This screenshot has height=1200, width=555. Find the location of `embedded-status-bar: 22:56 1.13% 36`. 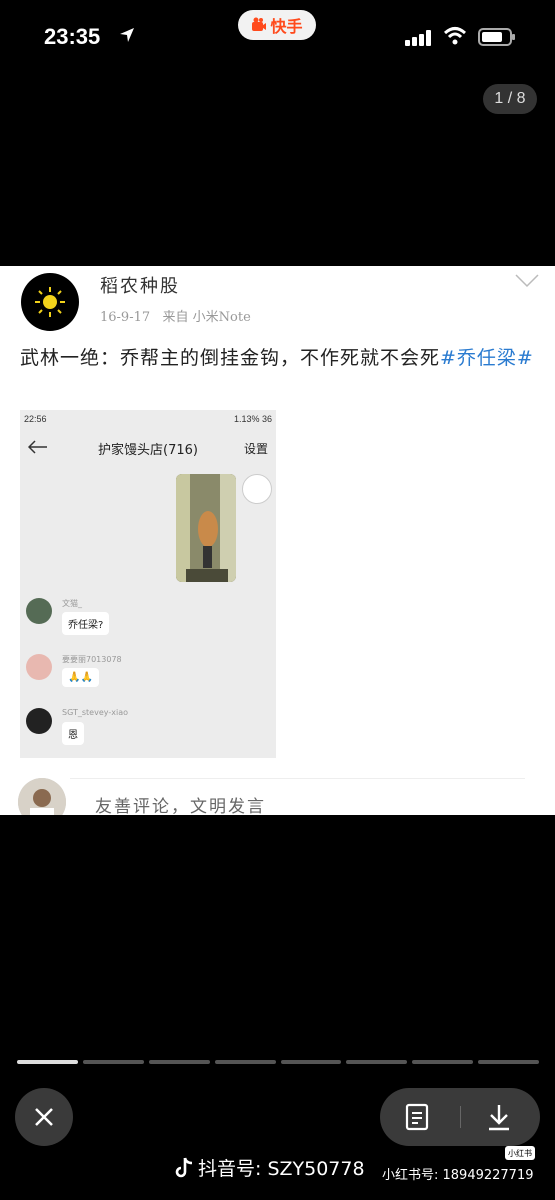

embedded-status-bar: 22:56 1.13% 36 is located at coordinates (148, 419).